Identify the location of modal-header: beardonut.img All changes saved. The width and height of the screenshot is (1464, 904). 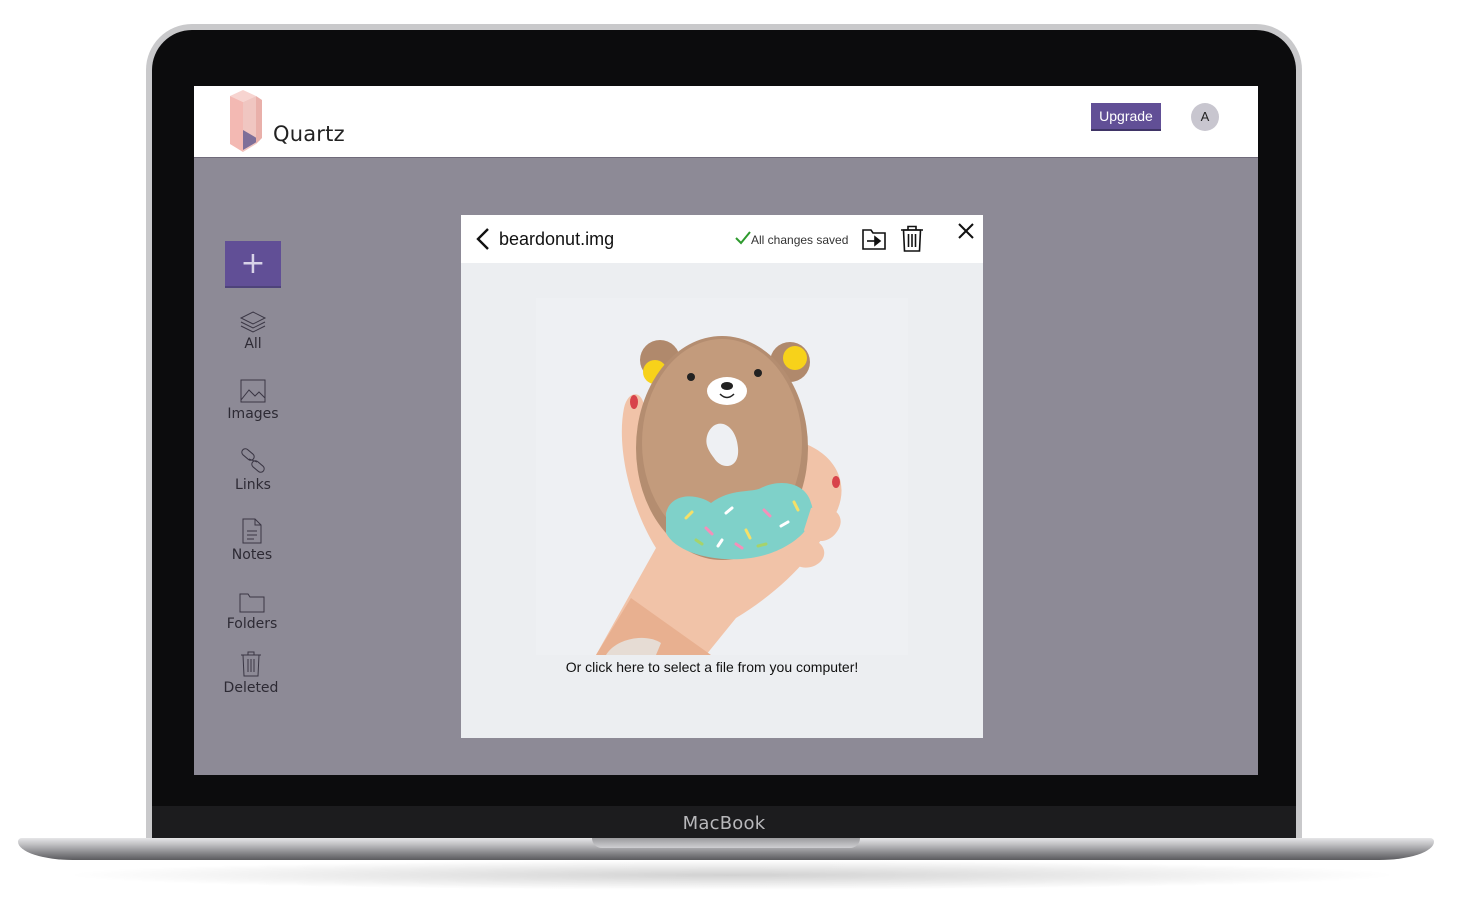
(722, 239).